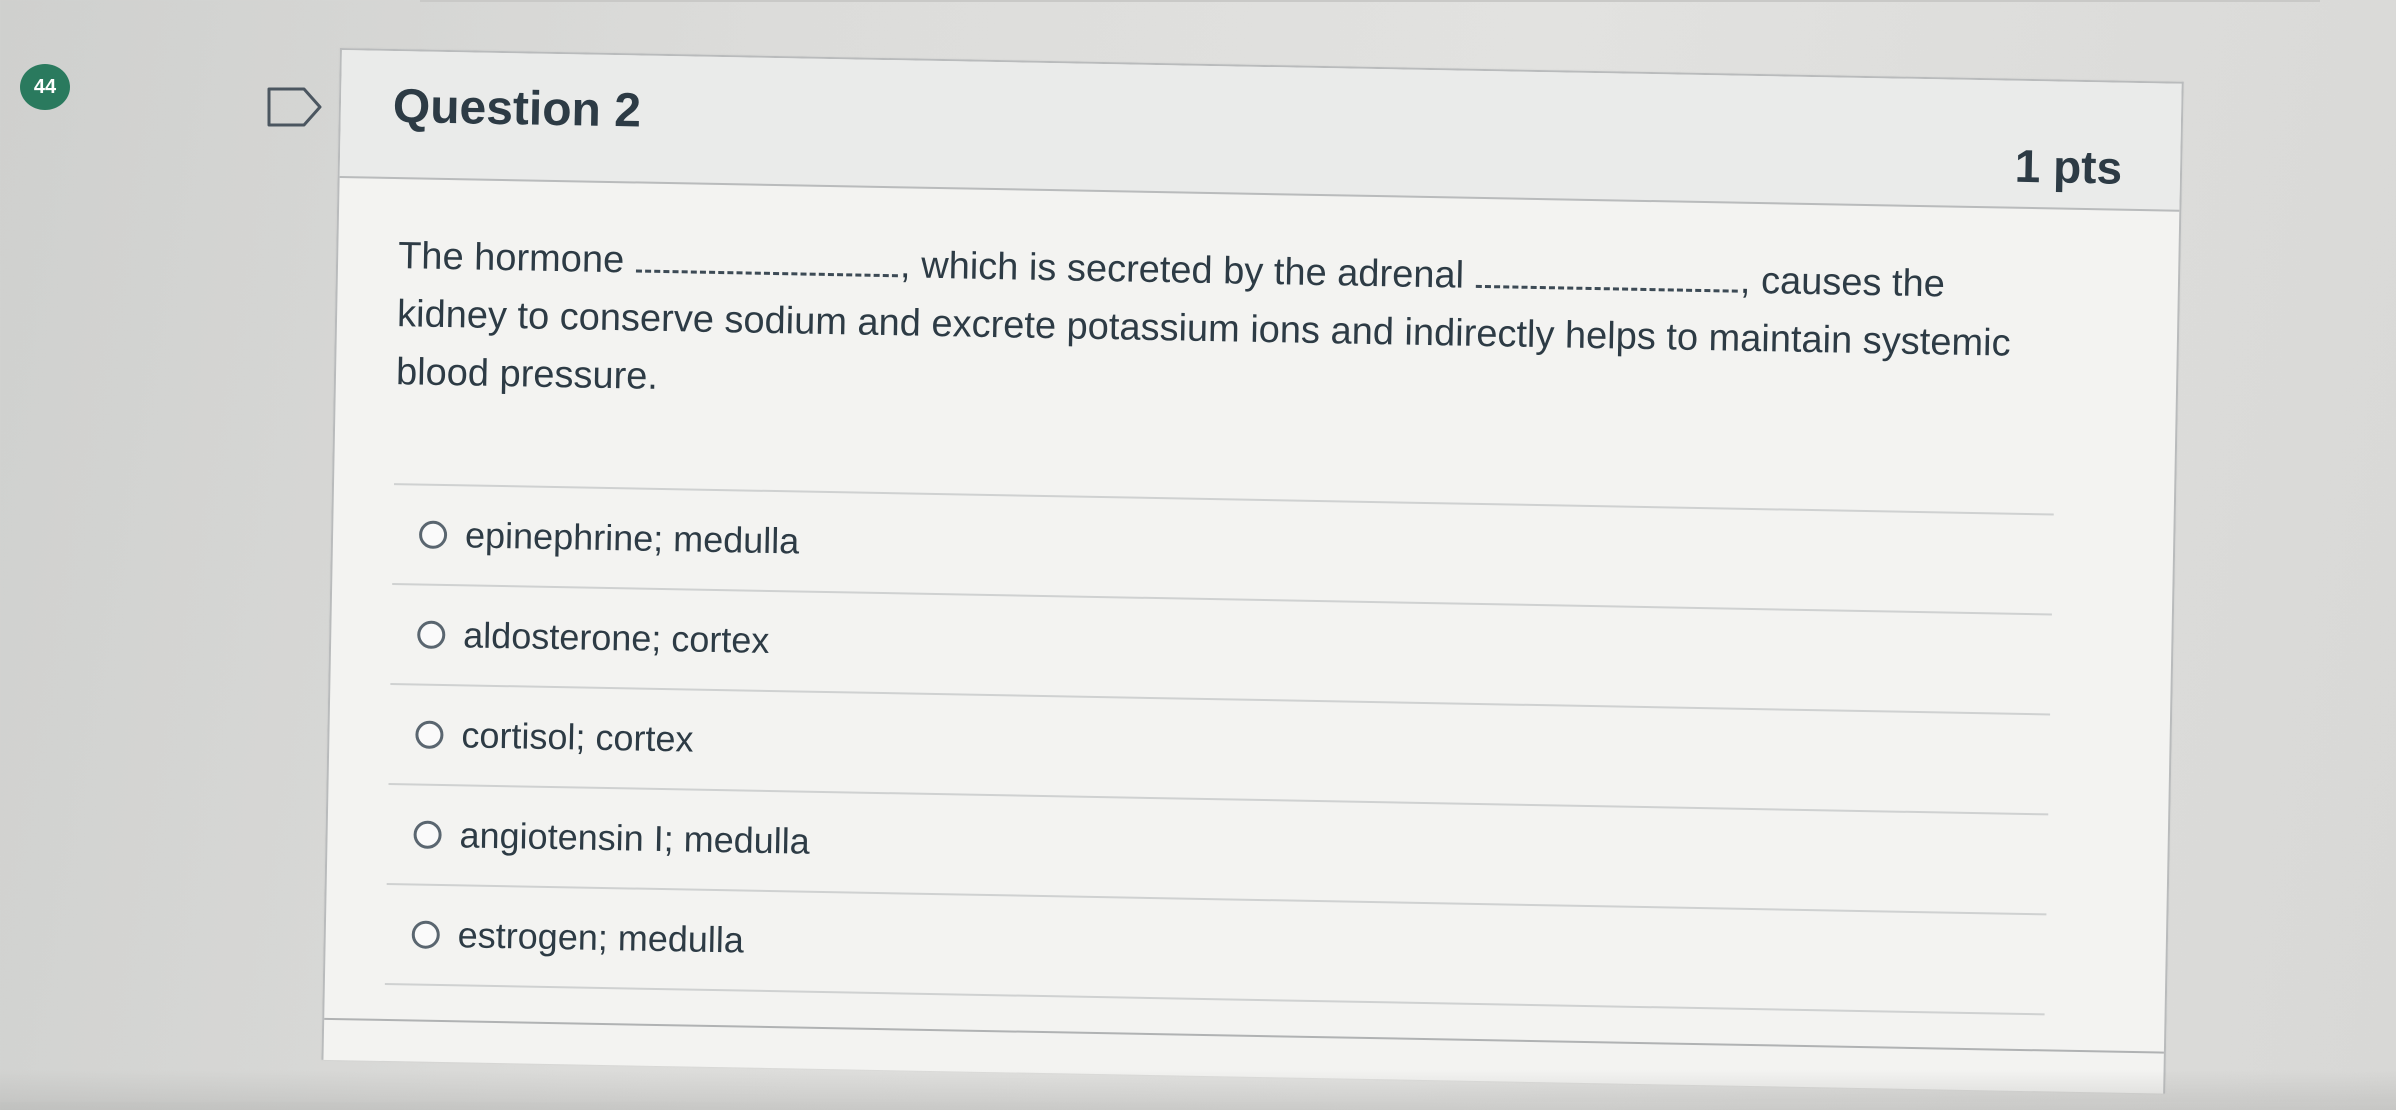 The width and height of the screenshot is (2396, 1110). Describe the element at coordinates (1198, 1090) in the screenshot. I see `screen-edge-shadow` at that location.